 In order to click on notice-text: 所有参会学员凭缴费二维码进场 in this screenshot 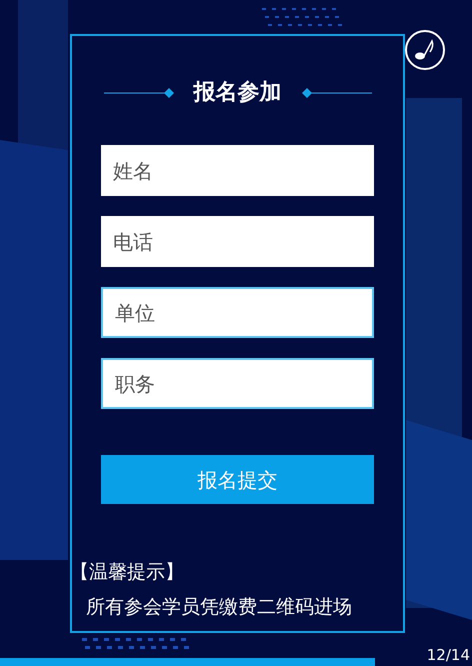, I will do `click(219, 607)`.